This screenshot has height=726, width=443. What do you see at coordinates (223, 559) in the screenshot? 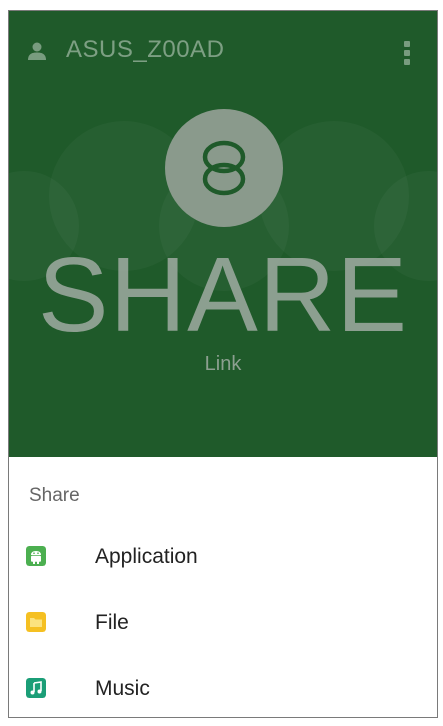
I see `share-item-application: Application` at bounding box center [223, 559].